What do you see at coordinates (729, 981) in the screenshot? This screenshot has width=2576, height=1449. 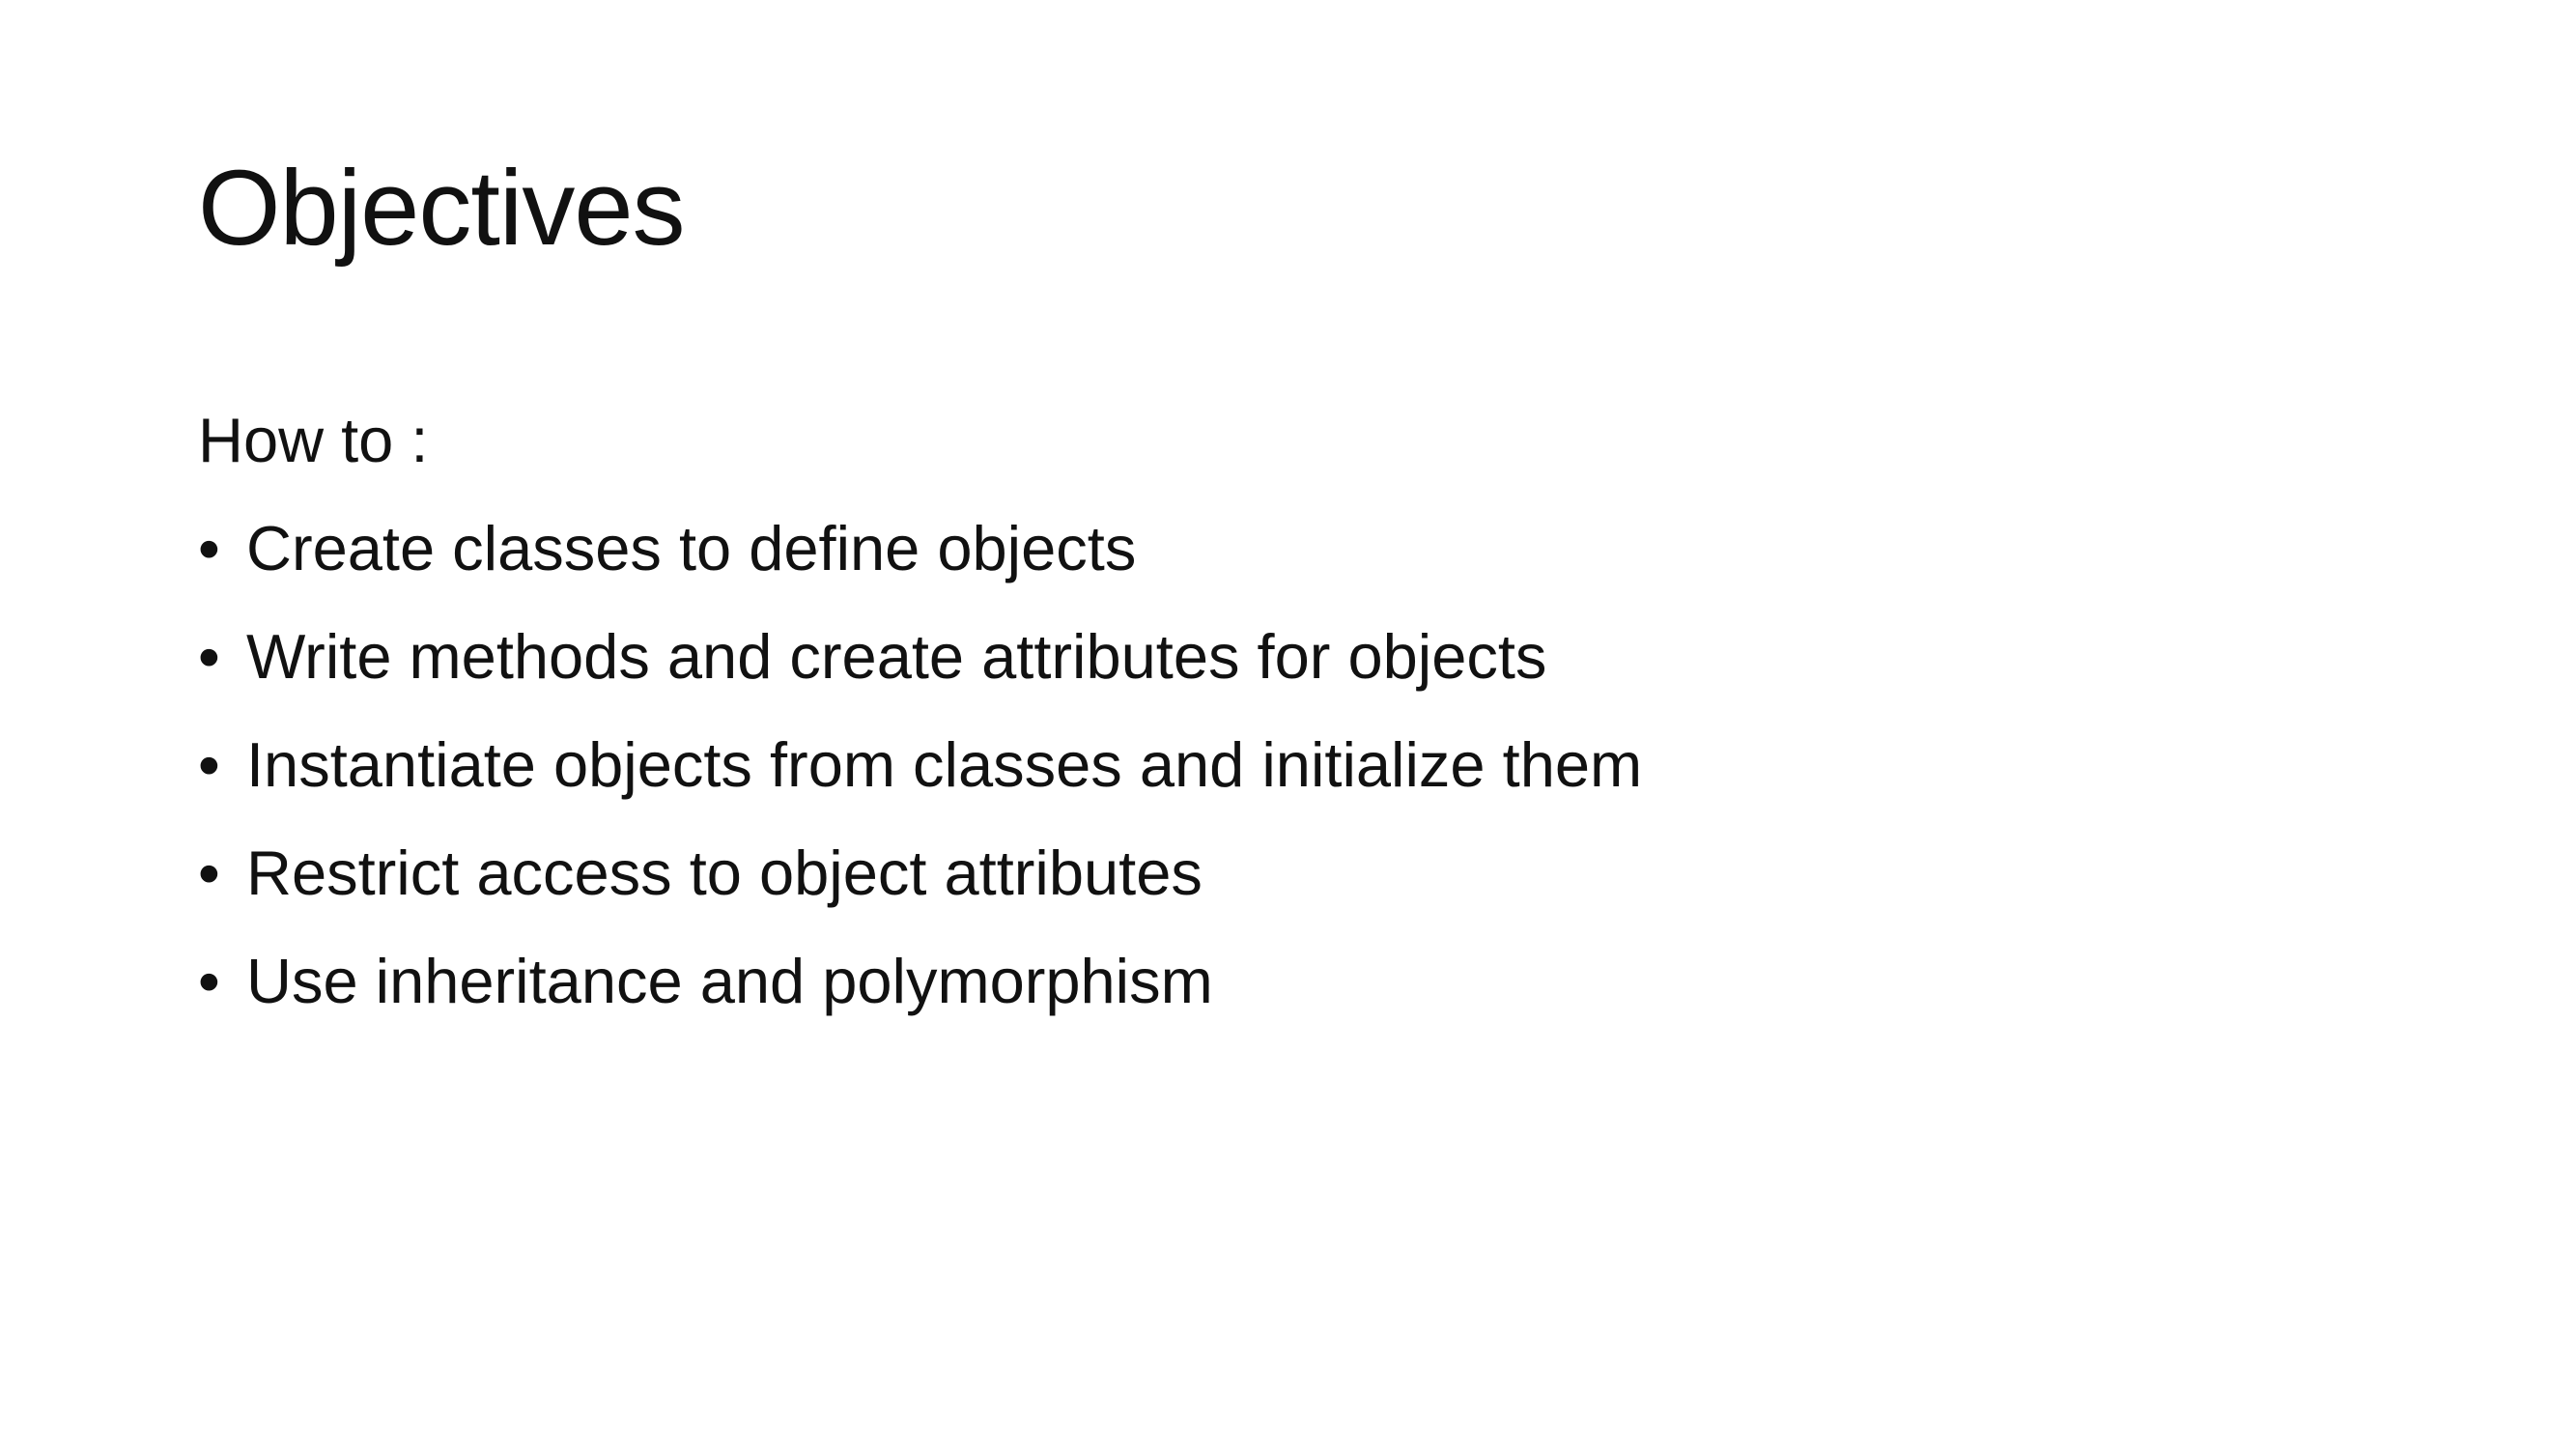 I see `list-item-text: Use inheritance and polymorphism` at bounding box center [729, 981].